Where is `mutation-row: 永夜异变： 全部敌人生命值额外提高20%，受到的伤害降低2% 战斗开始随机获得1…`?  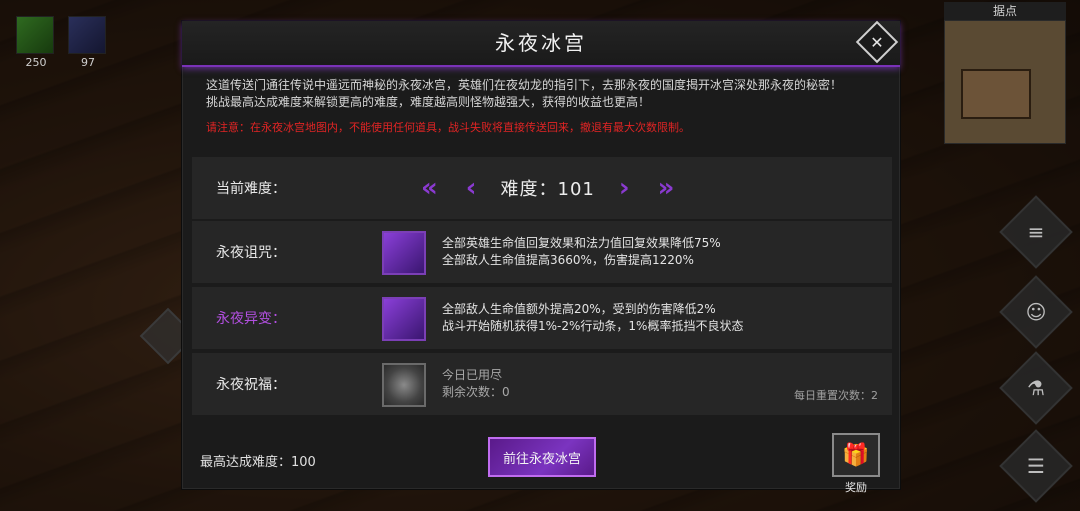 mutation-row: 永夜异变： 全部敌人生命值额外提高20%，受到的伤害降低2% 战斗开始随机获得1… is located at coordinates (542, 318).